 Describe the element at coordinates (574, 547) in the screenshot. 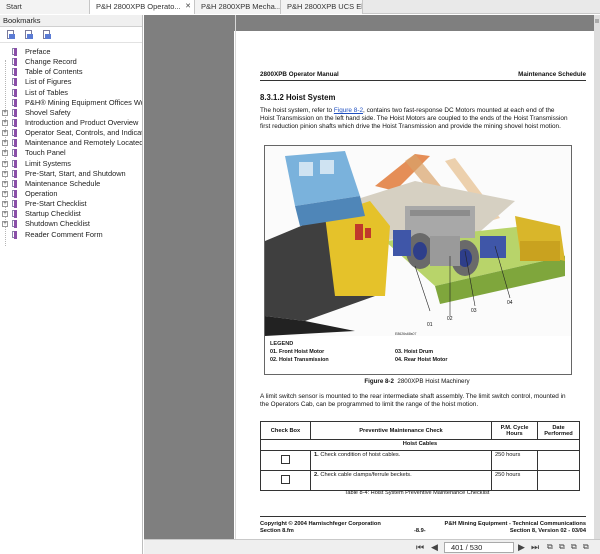

I see `facing-icon: ⧉` at that location.